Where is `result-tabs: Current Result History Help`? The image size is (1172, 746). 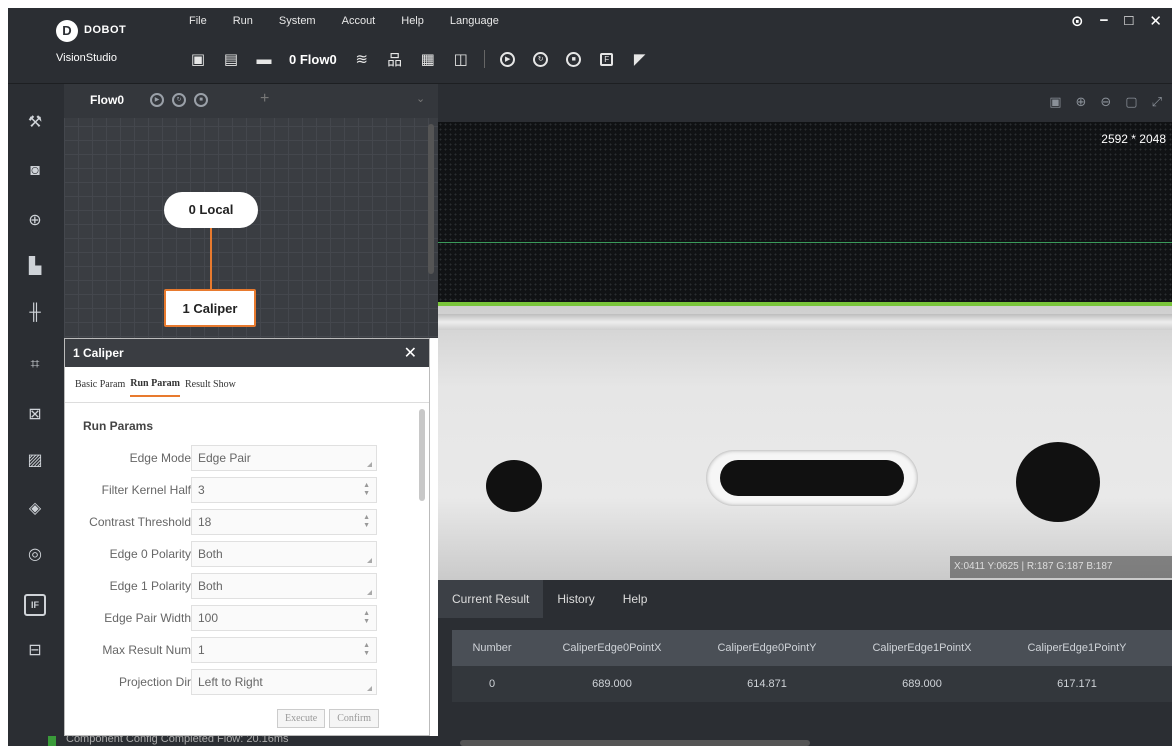
result-tabs: Current Result History Help is located at coordinates (549, 599).